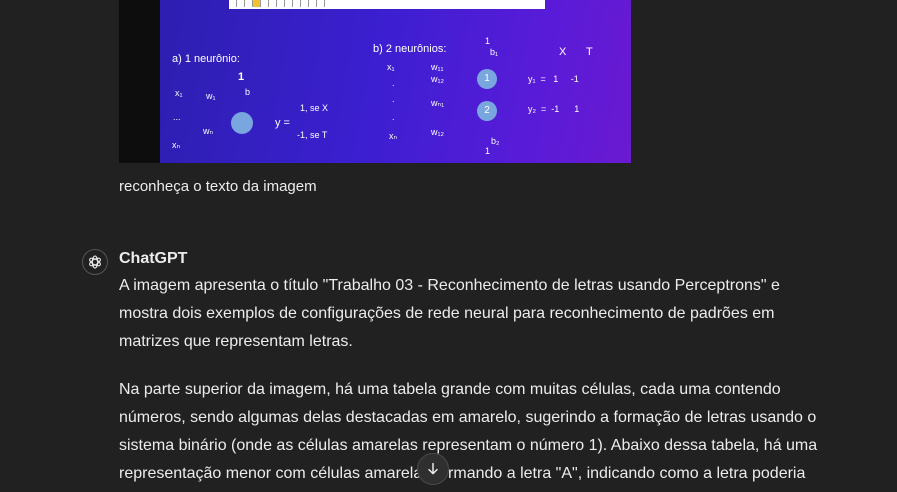 The height and width of the screenshot is (492, 897). What do you see at coordinates (554, 109) in the screenshot?
I see `output-row-y2: y₂ = -1 1` at bounding box center [554, 109].